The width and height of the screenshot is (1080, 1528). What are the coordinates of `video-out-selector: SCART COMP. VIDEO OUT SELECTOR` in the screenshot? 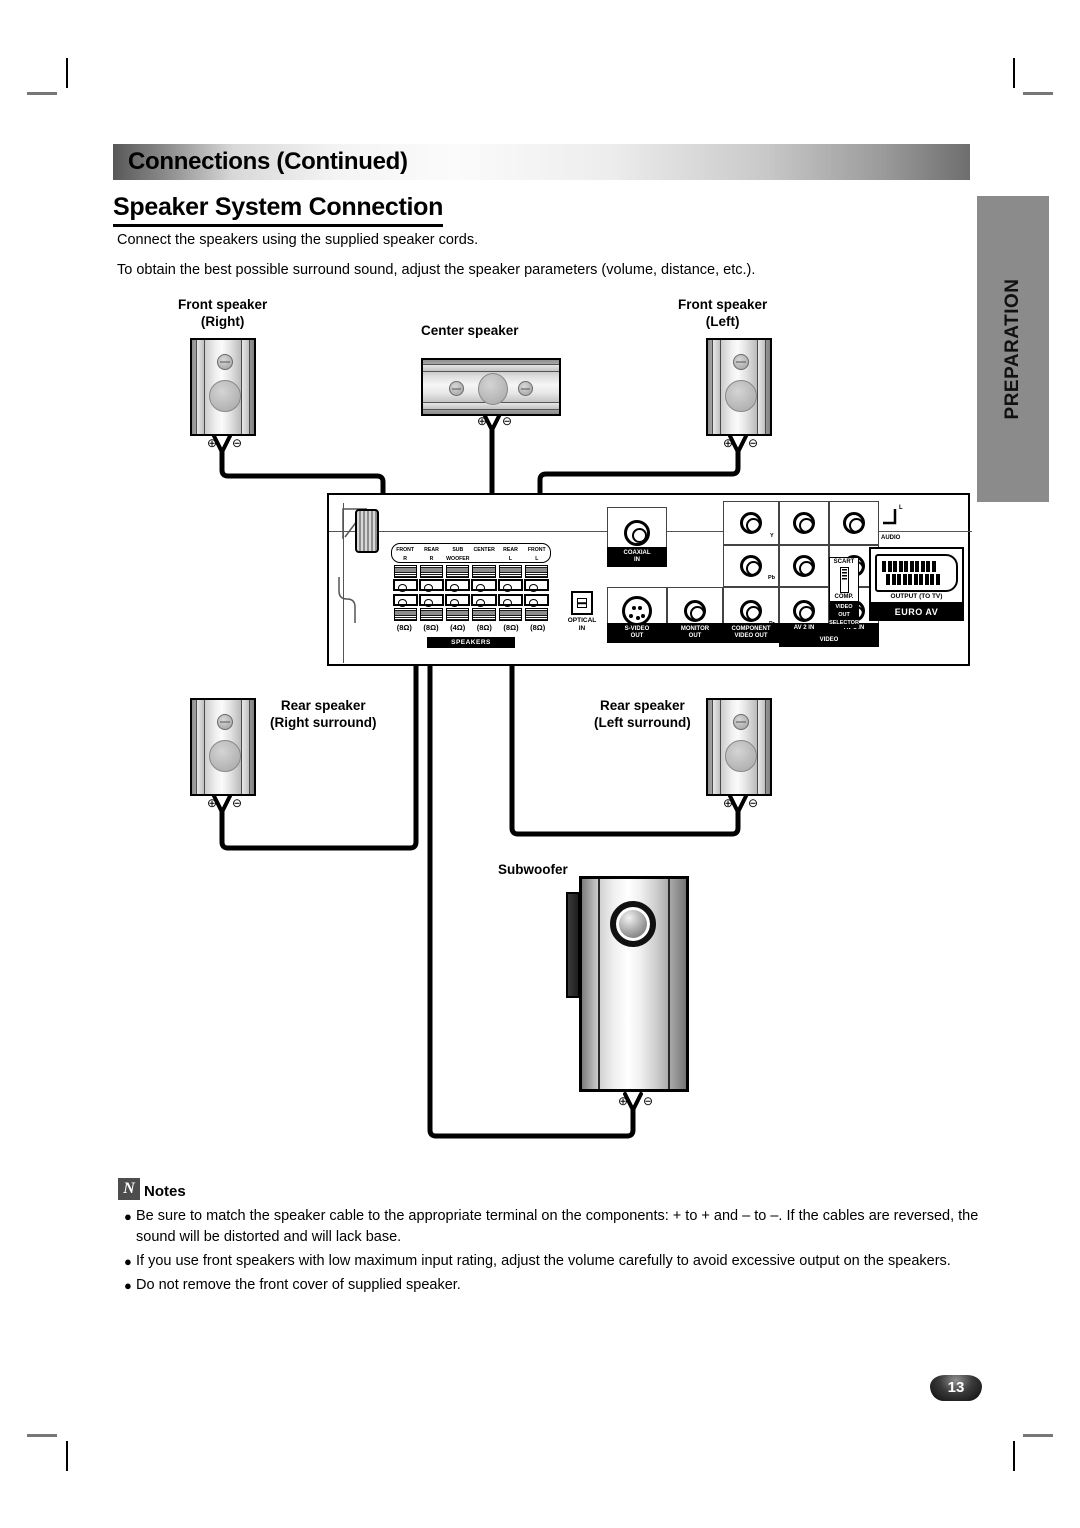 It's located at (844, 592).